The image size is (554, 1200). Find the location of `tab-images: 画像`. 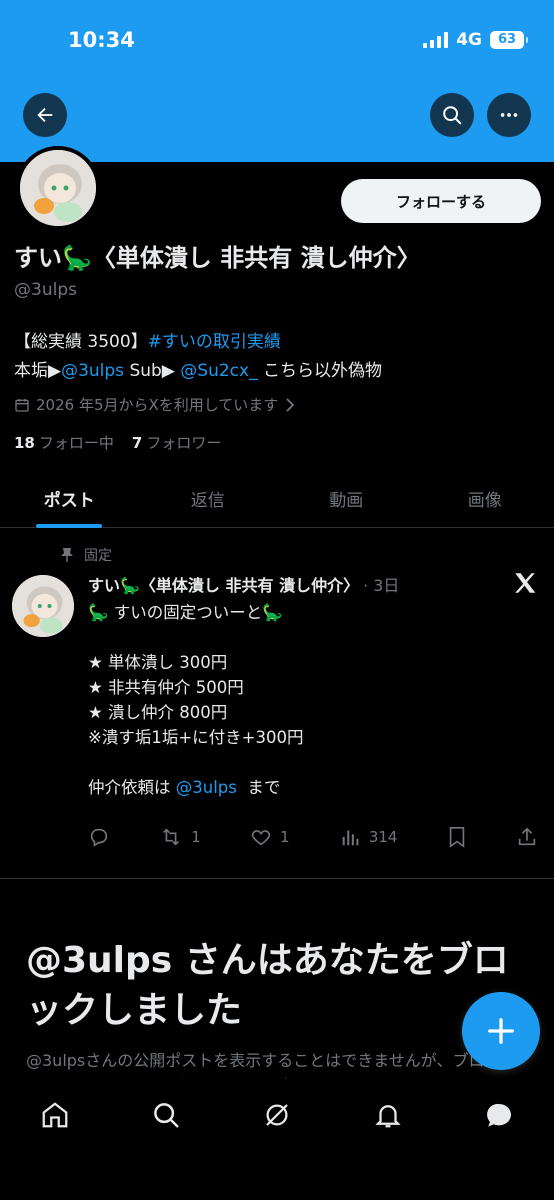

tab-images: 画像 is located at coordinates (485, 498).